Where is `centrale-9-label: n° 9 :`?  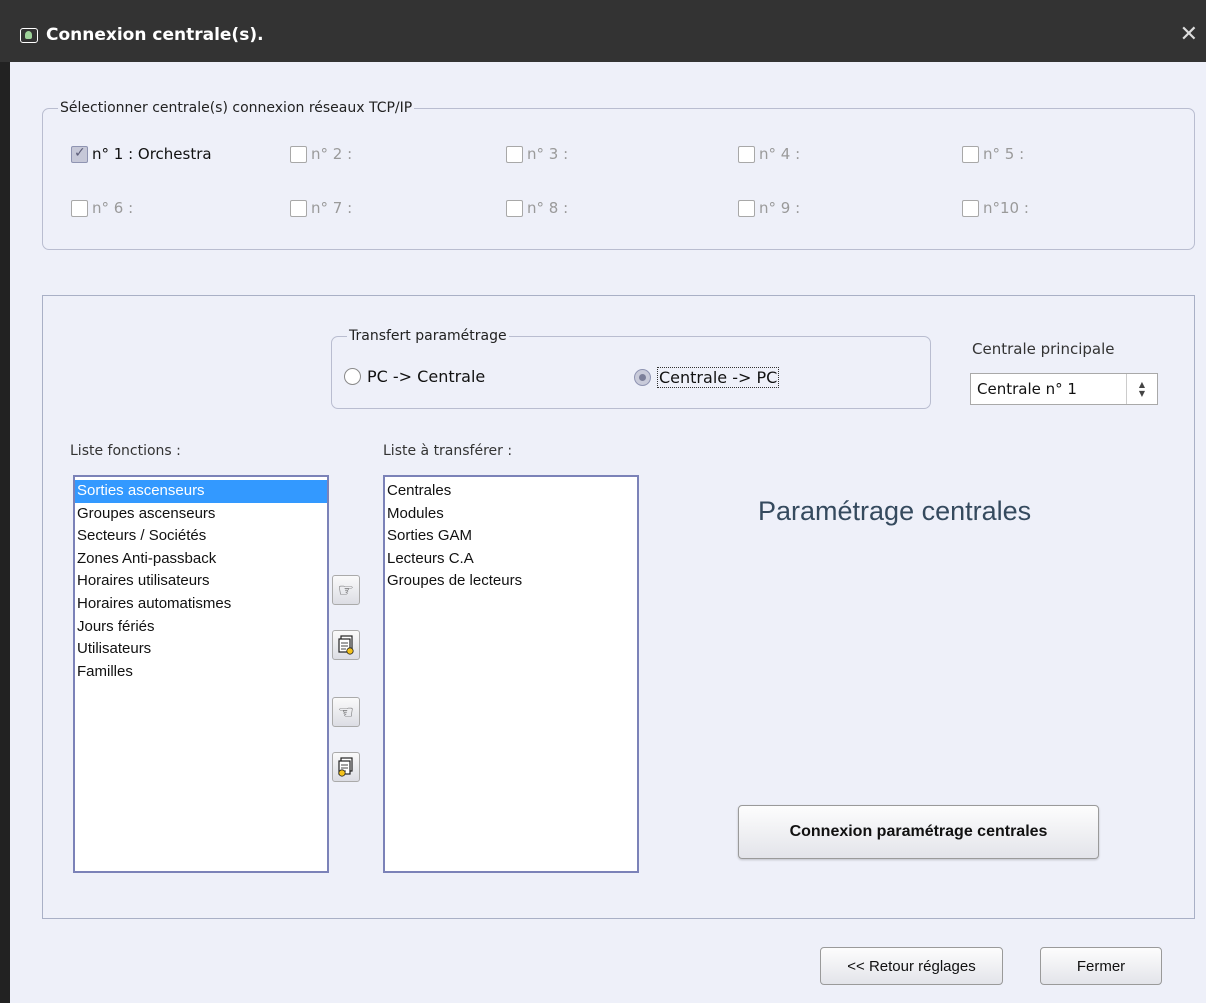
centrale-9-label: n° 9 : is located at coordinates (780, 208).